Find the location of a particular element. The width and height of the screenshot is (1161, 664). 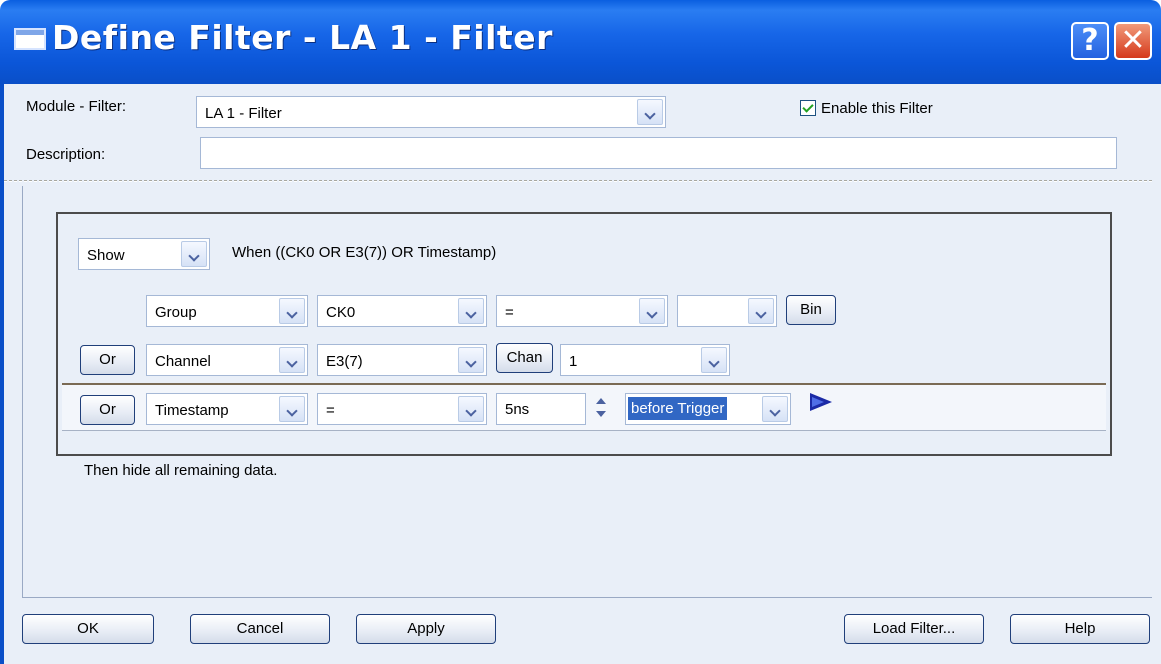

enable-filter-label: Enable this Filter is located at coordinates (877, 108).